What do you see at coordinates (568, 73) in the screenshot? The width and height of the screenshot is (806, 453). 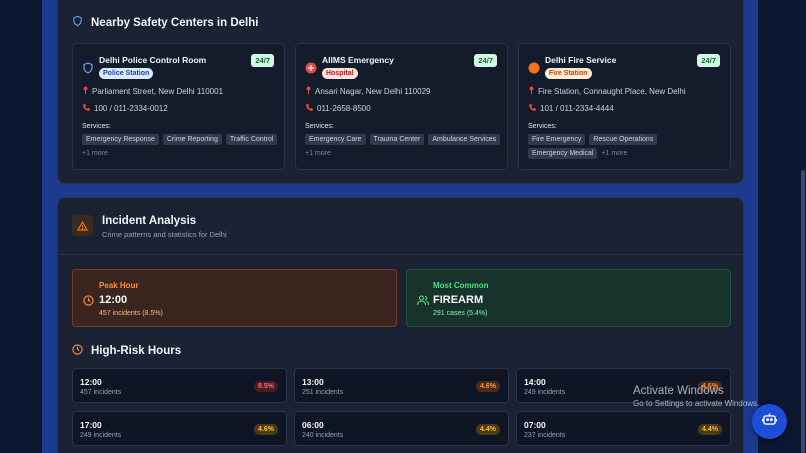 I see `center-type-badge: Fire Station` at bounding box center [568, 73].